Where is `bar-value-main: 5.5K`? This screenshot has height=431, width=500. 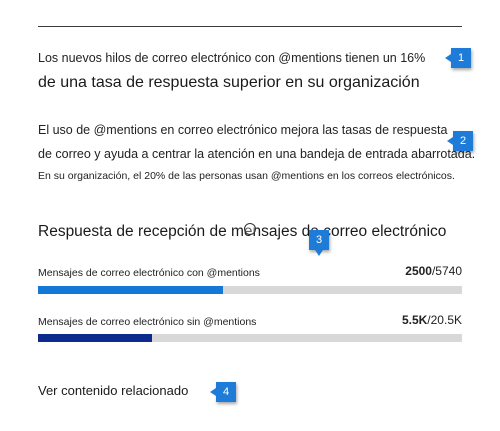 bar-value-main: 5.5K is located at coordinates (414, 320).